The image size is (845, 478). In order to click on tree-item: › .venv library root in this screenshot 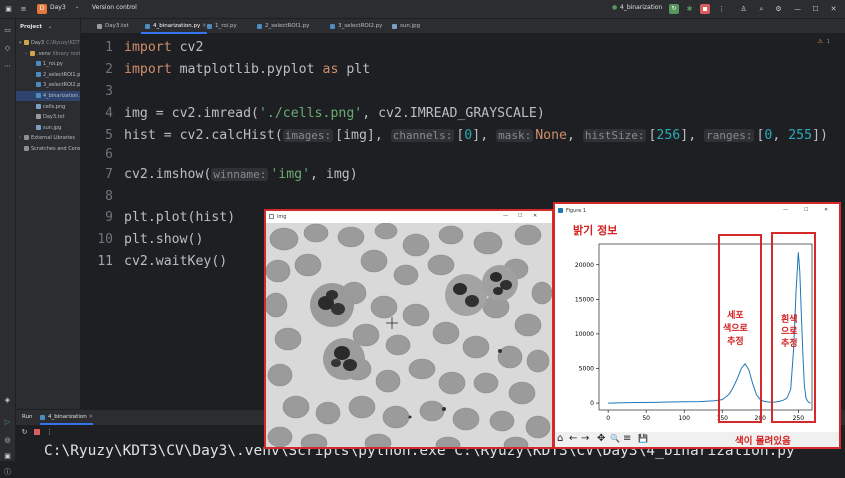, I will do `click(48, 54)`.